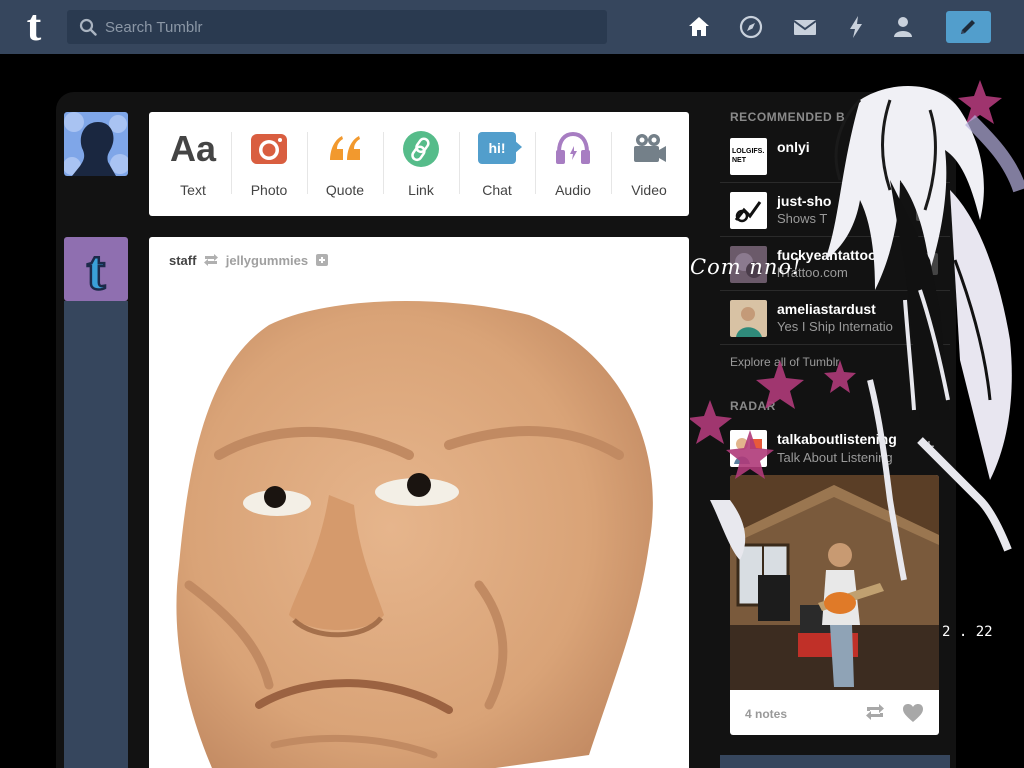  Describe the element at coordinates (903, 27) in the screenshot. I see `account-person-icon` at that location.